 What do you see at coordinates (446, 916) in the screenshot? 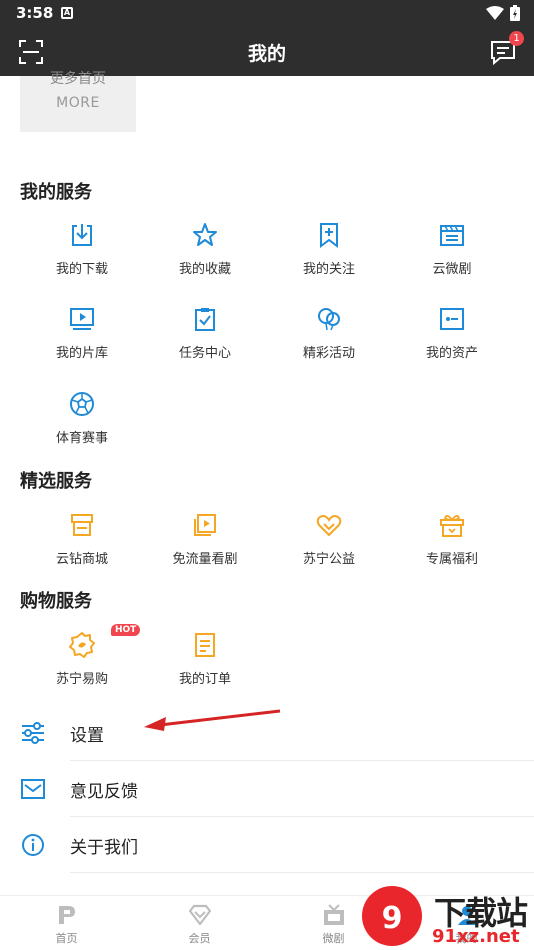
I see `watermark-logo: 9 下载站 91xz.net` at bounding box center [446, 916].